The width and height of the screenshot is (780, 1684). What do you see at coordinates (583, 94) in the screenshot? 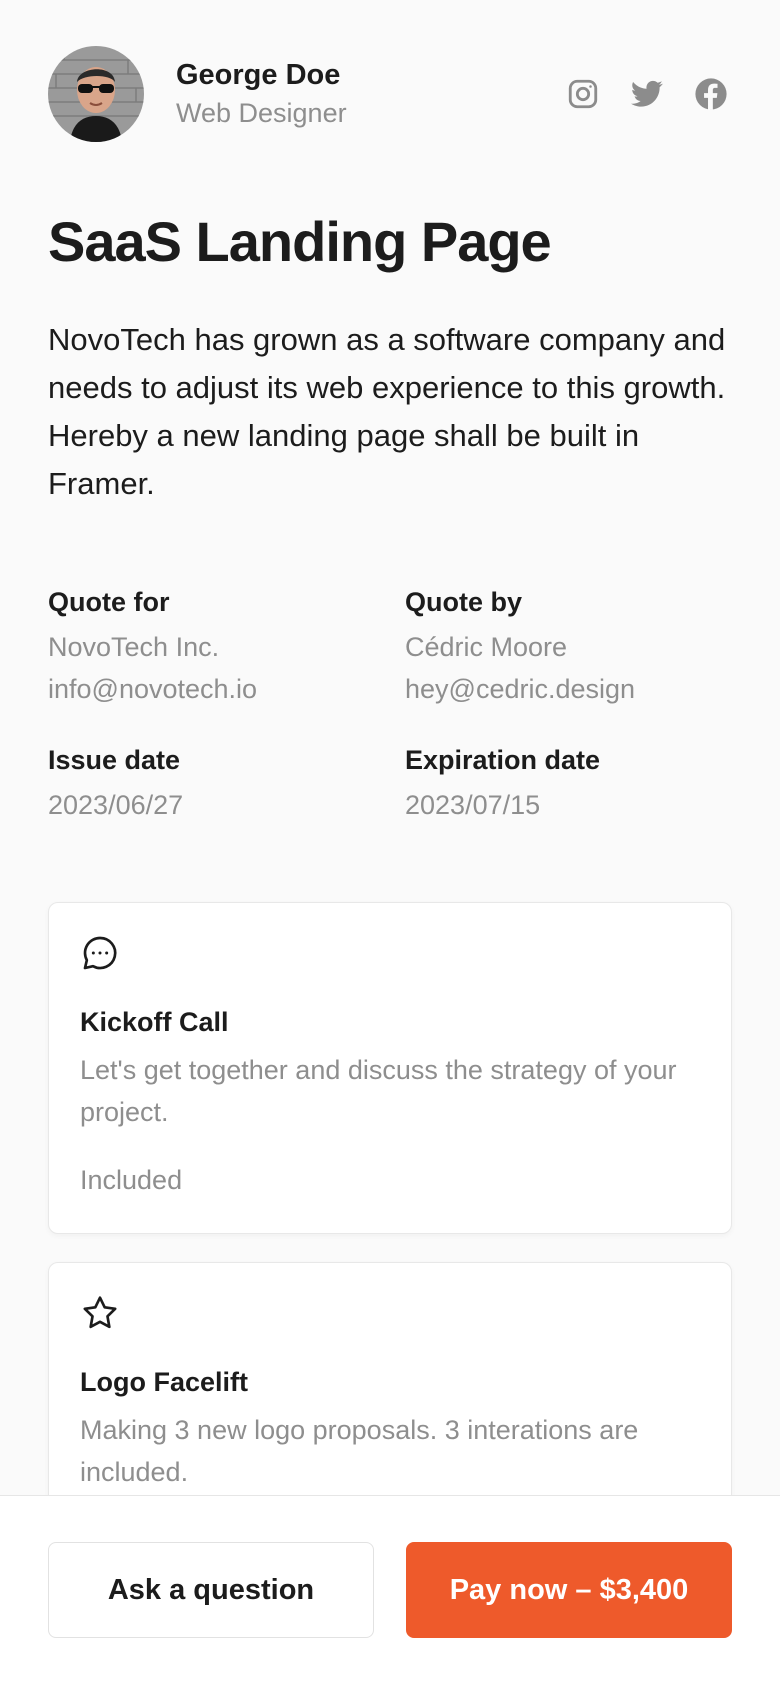
I see `instagram-icon` at bounding box center [583, 94].